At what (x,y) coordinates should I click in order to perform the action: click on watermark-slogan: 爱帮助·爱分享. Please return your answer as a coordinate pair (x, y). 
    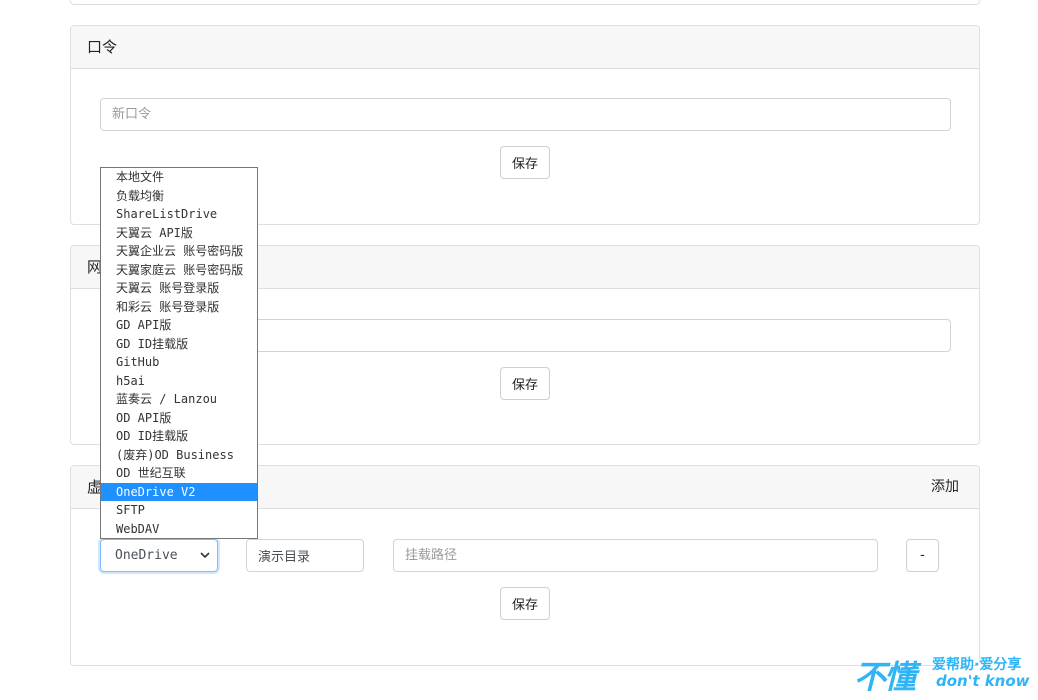
    Looking at the image, I should click on (977, 665).